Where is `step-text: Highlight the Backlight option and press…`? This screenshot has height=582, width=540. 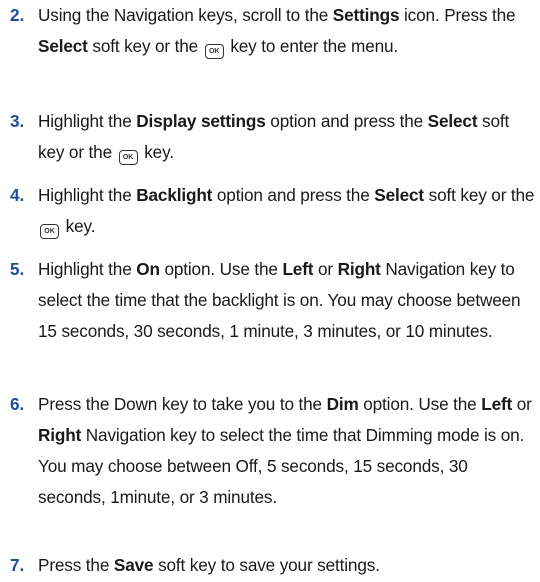
step-text: Highlight the Backlight option and press… is located at coordinates (286, 211).